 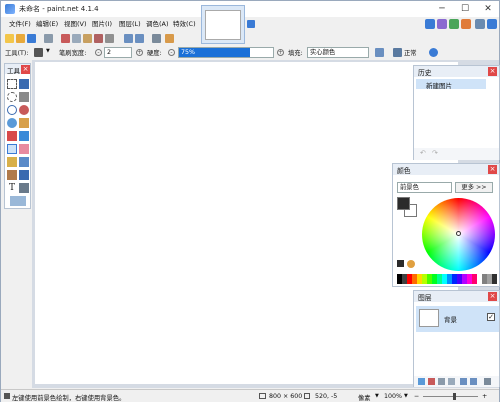 What do you see at coordinates (492, 169) in the screenshot?
I see `colors-close-icon: ×` at bounding box center [492, 169].